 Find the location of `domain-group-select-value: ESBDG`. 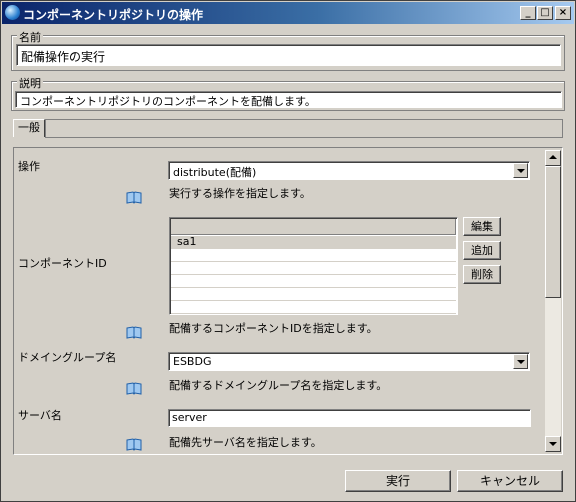

domain-group-select-value: ESBDG is located at coordinates (192, 361).